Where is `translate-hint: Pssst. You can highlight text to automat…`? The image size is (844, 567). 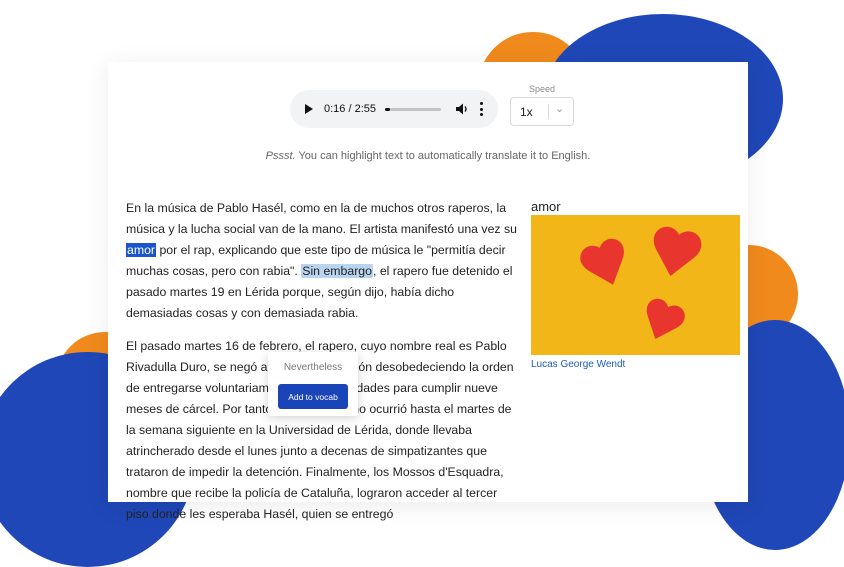 translate-hint: Pssst. You can highlight text to automat… is located at coordinates (428, 156).